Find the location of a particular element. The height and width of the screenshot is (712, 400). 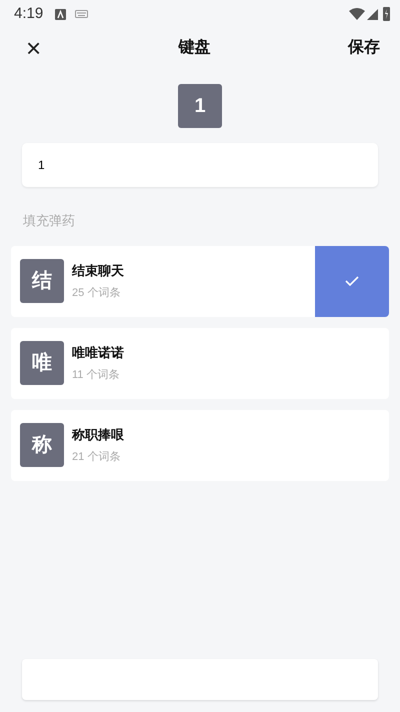

item-count: 21 个词条 is located at coordinates (97, 457).